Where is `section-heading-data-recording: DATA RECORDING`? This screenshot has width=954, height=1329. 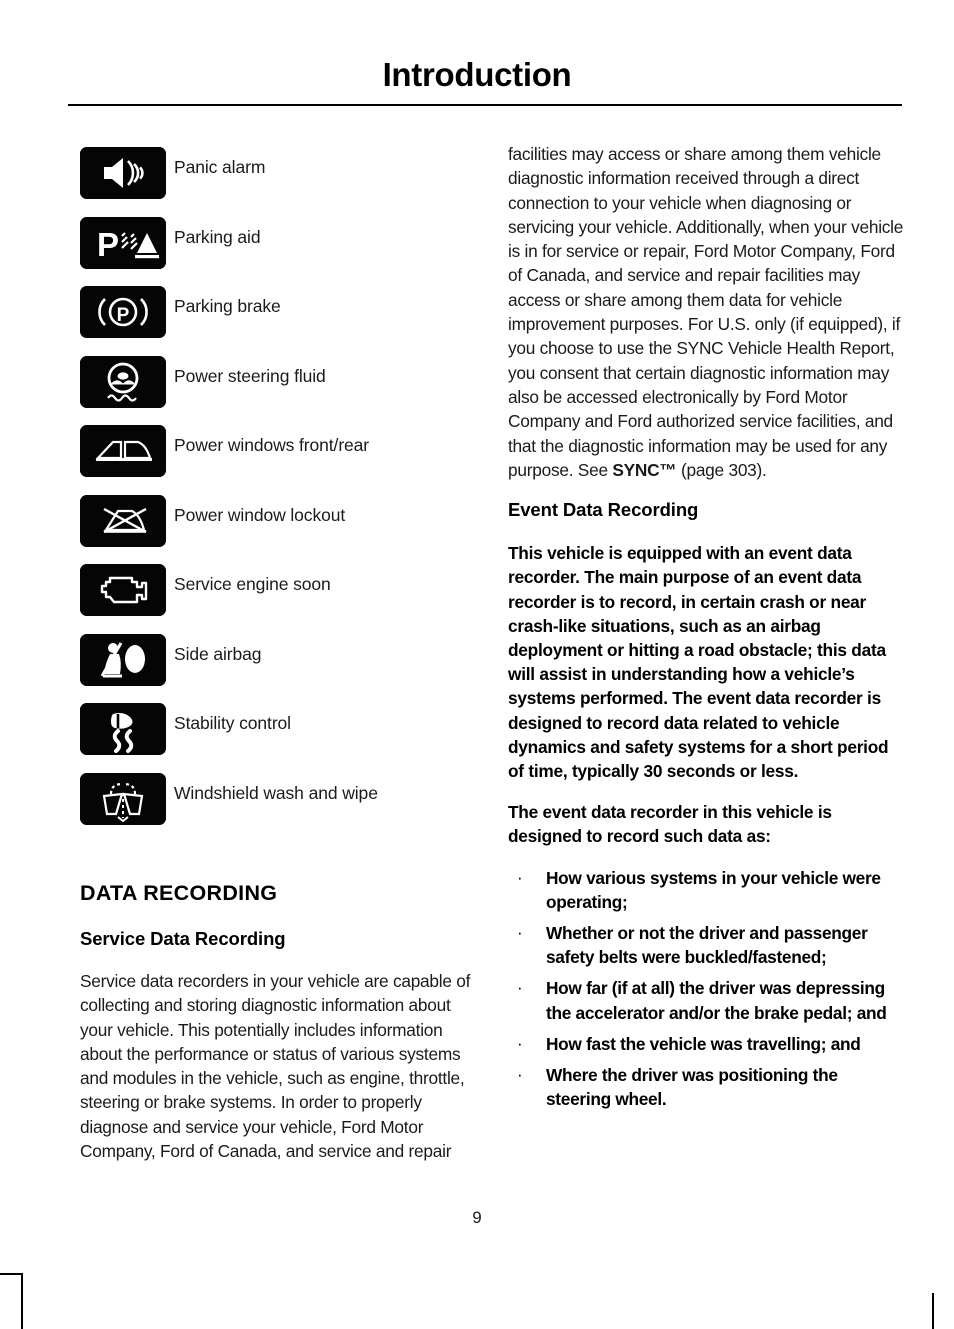
section-heading-data-recording: DATA RECORDING is located at coordinates (179, 893).